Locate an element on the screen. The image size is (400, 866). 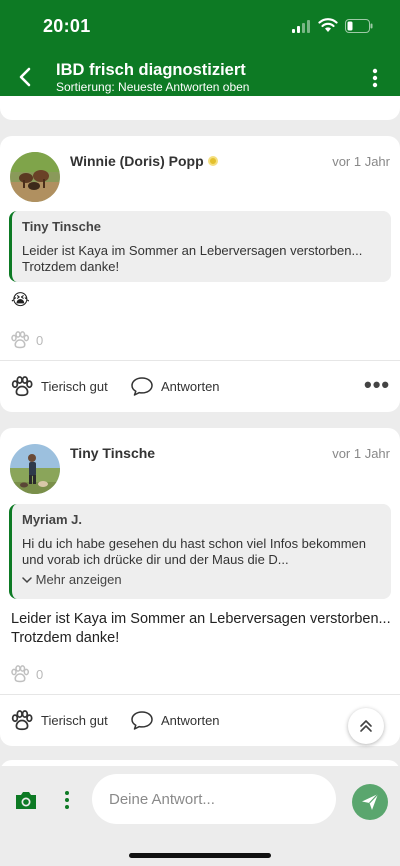
post-author: Winnie (Doris) Popp is located at coordinates (144, 161).